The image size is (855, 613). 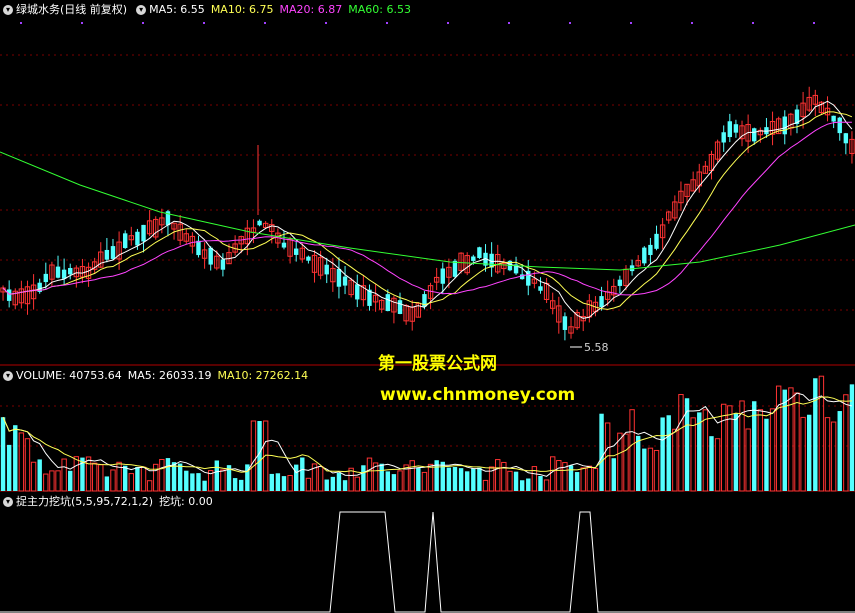 What do you see at coordinates (85, 501) in the screenshot?
I see `indicator-name: 捉主力挖坑(5,5,95,72,1,2)` at bounding box center [85, 501].